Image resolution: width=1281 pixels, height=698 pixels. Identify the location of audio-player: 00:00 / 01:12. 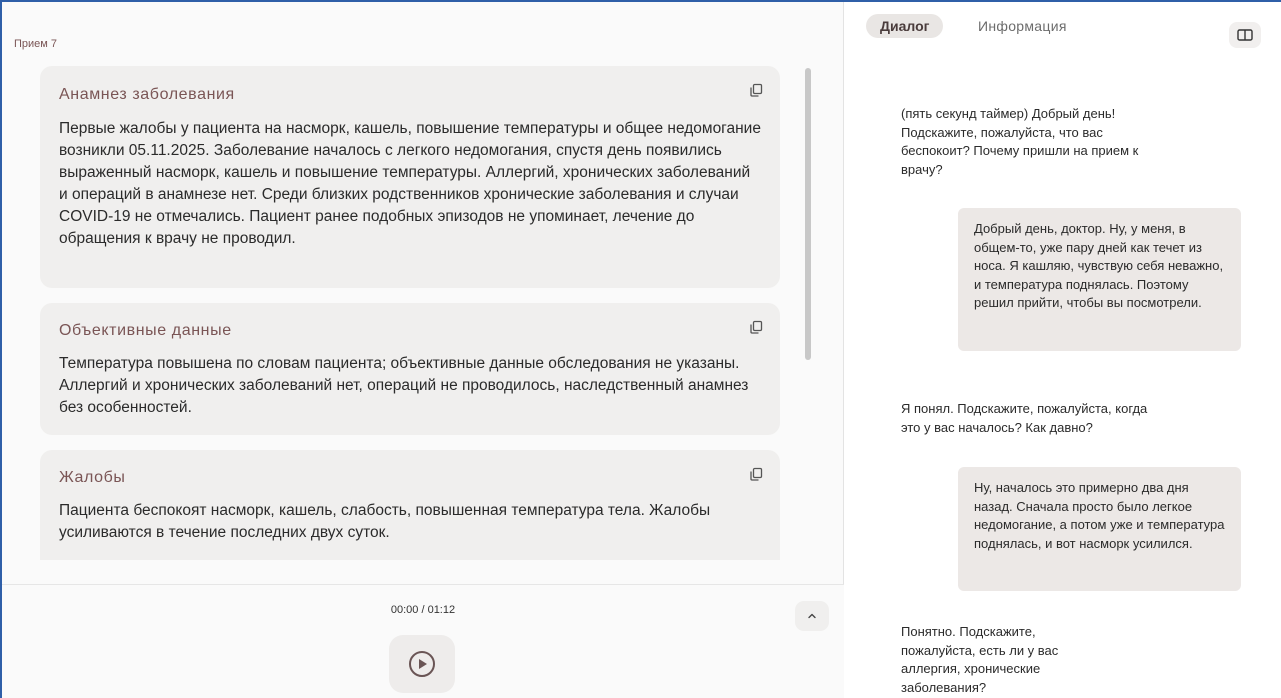
(423, 641).